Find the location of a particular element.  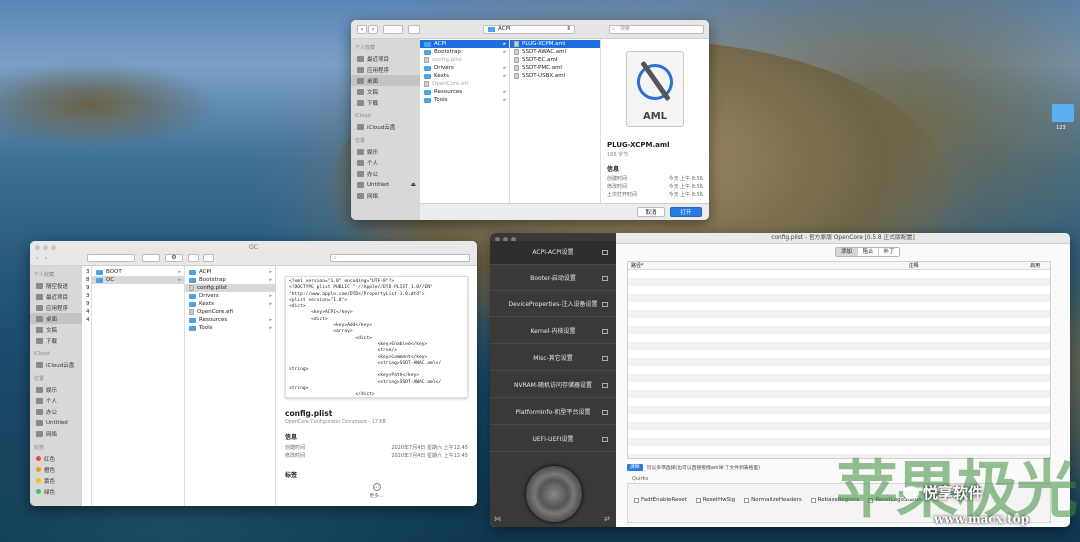

new-folder-button is located at coordinates (414, 29).